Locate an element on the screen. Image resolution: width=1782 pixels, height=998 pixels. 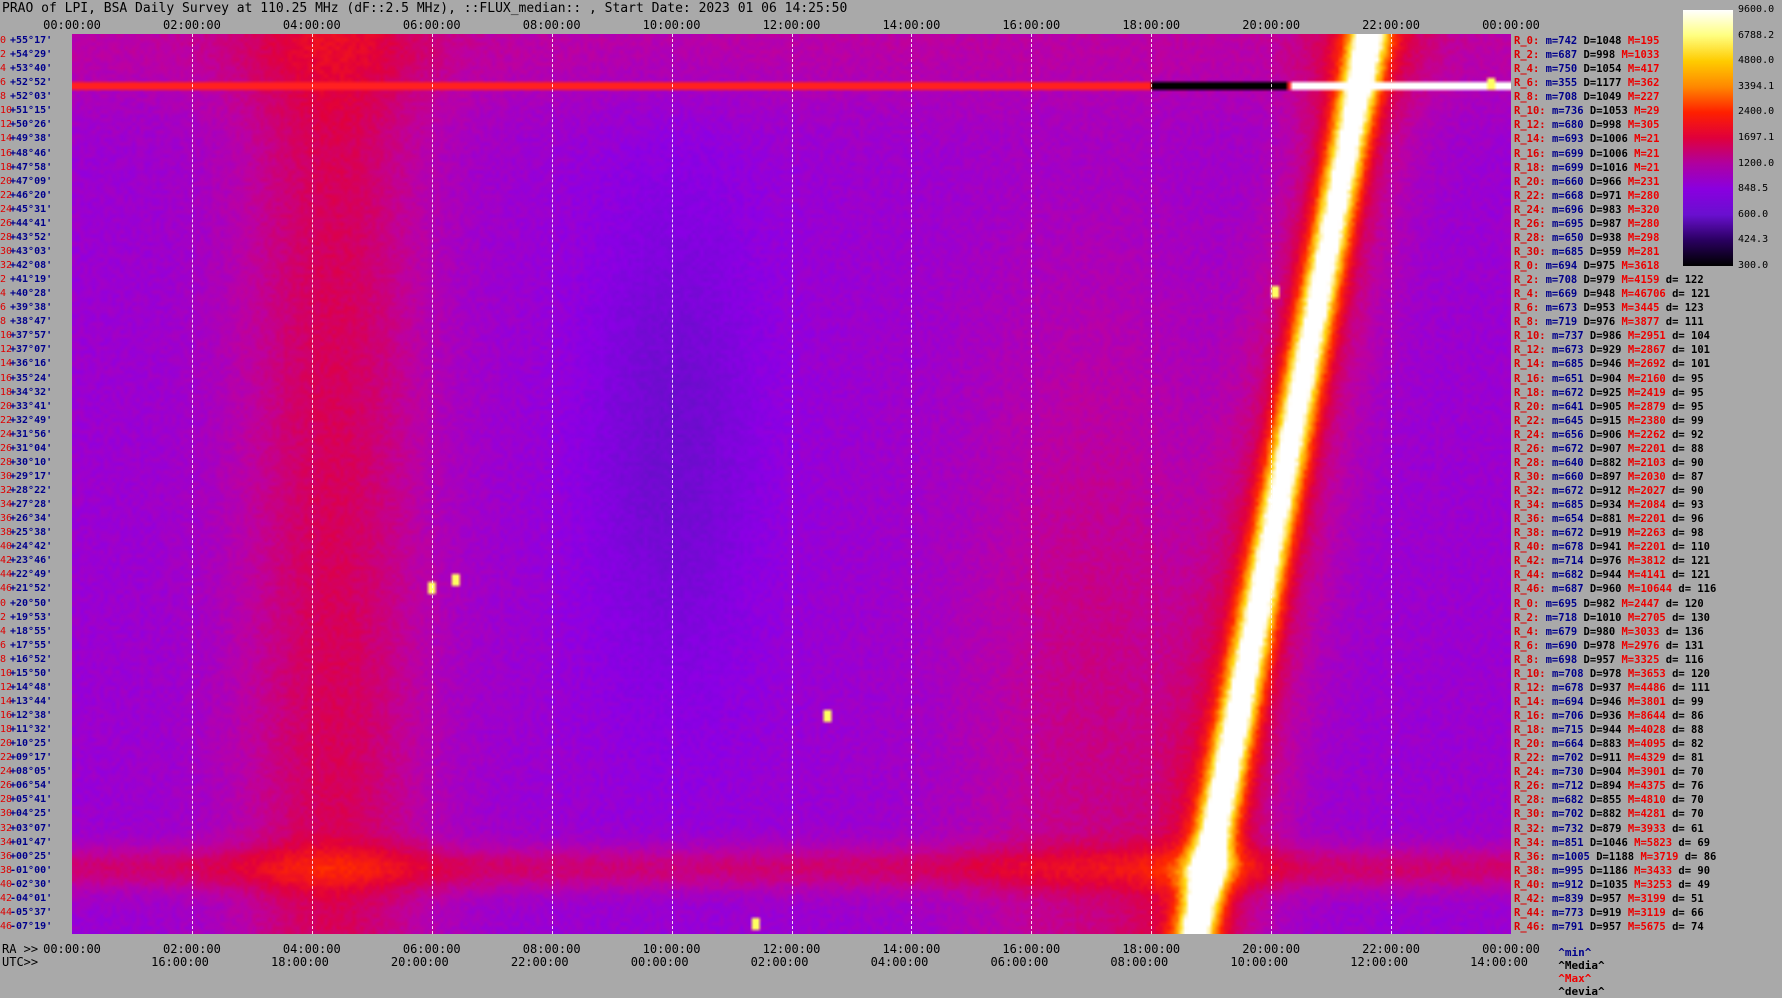
declination-value: +32°49' is located at coordinates (31, 420).